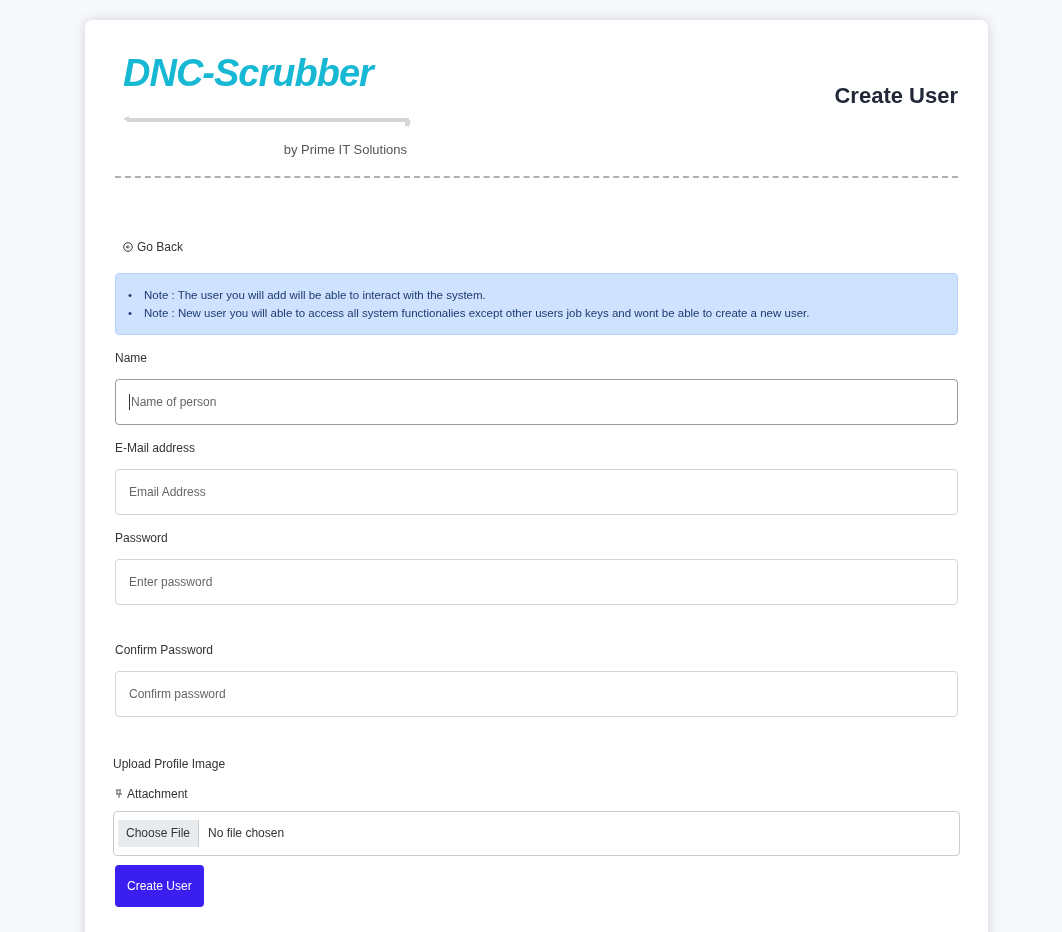 This screenshot has height=932, width=1062. Describe the element at coordinates (177, 694) in the screenshot. I see `placeholder-text: Confirm password` at that location.